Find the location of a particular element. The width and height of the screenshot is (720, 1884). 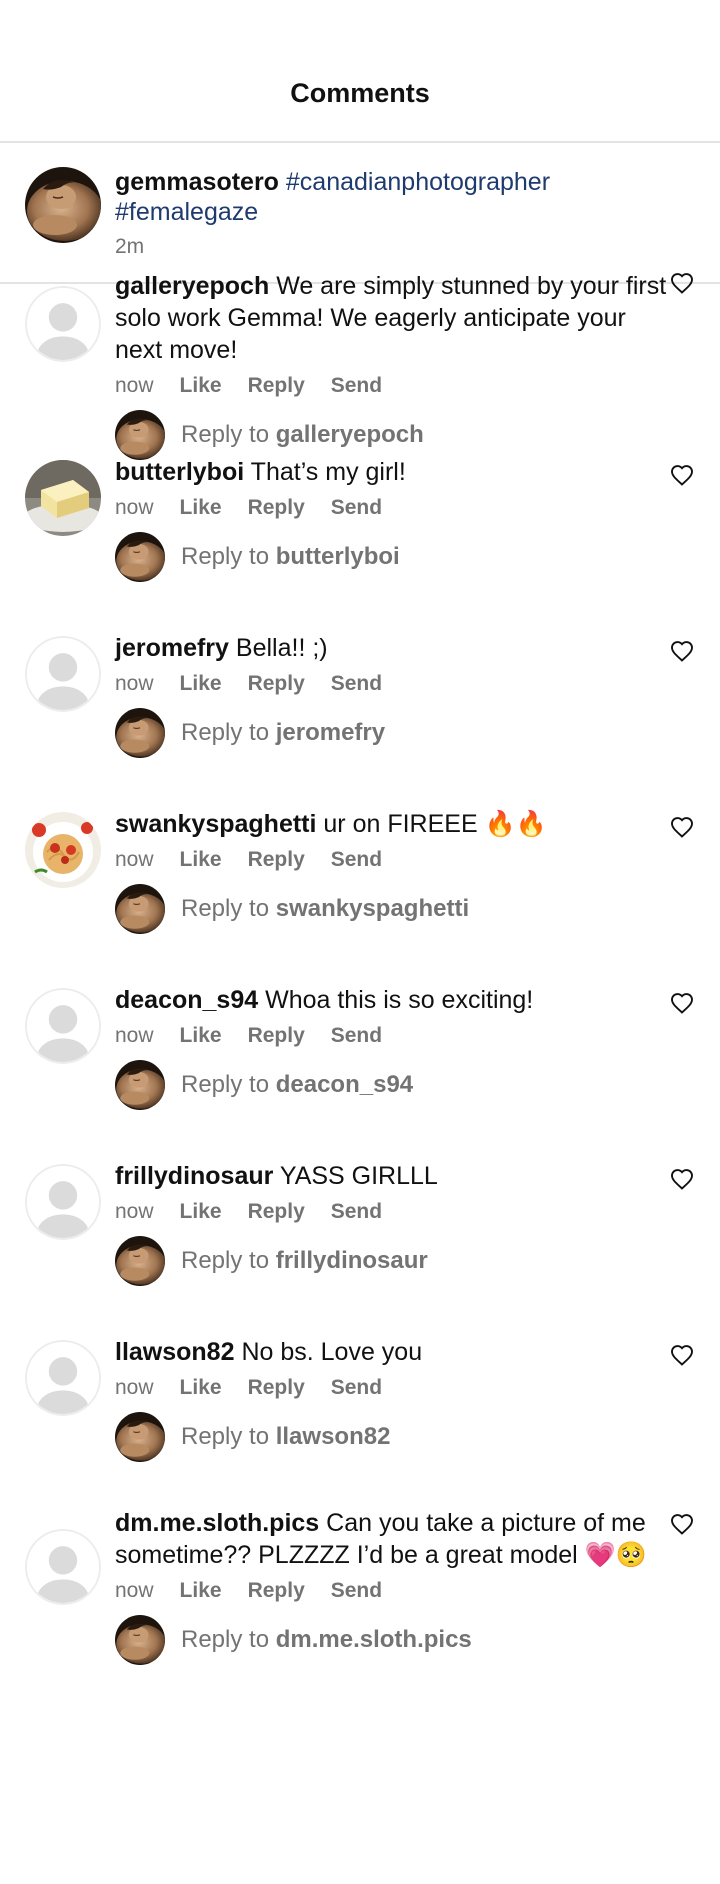

comment-username: deacon_s94 is located at coordinates (186, 1000).